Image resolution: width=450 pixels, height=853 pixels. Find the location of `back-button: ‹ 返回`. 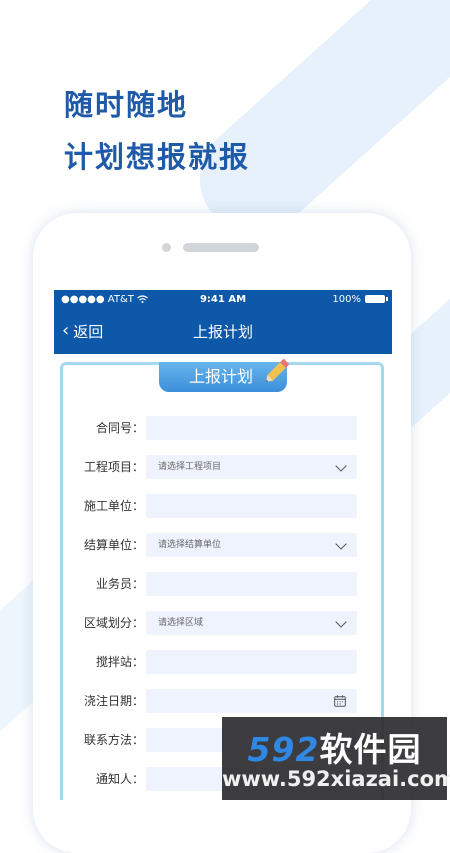

back-button: ‹ 返回 is located at coordinates (82, 331).